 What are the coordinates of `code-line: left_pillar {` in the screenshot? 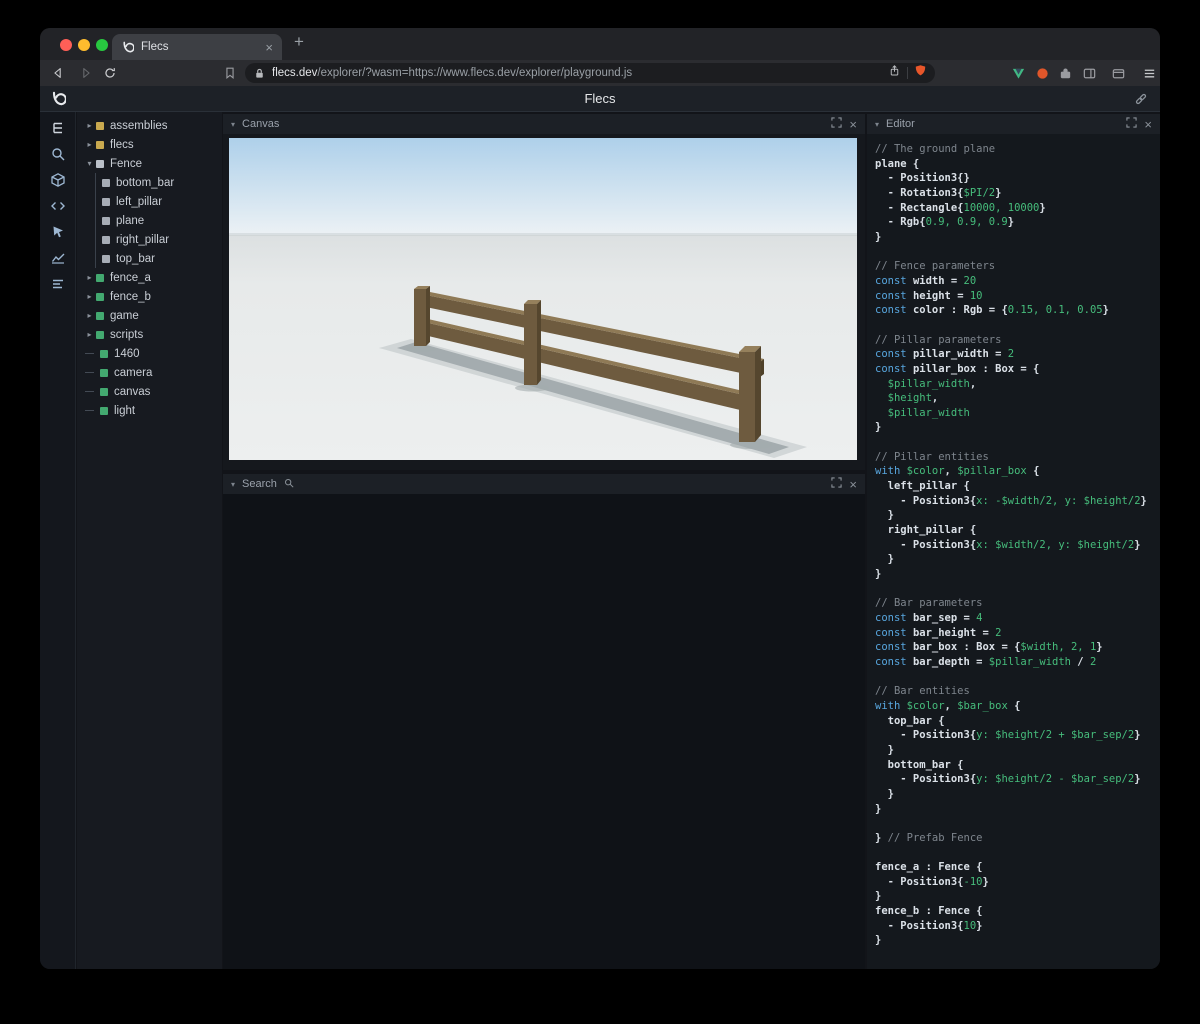 It's located at (922, 486).